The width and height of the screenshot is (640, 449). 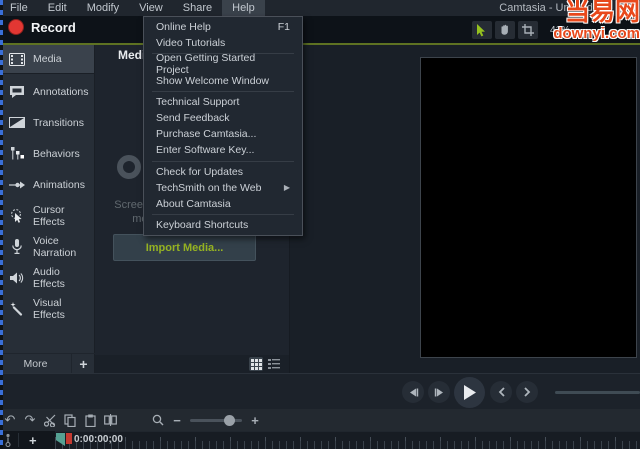 I want to click on menu-item-techsmith-on-the-web: TechSmith on the Web ▶, so click(x=223, y=188).